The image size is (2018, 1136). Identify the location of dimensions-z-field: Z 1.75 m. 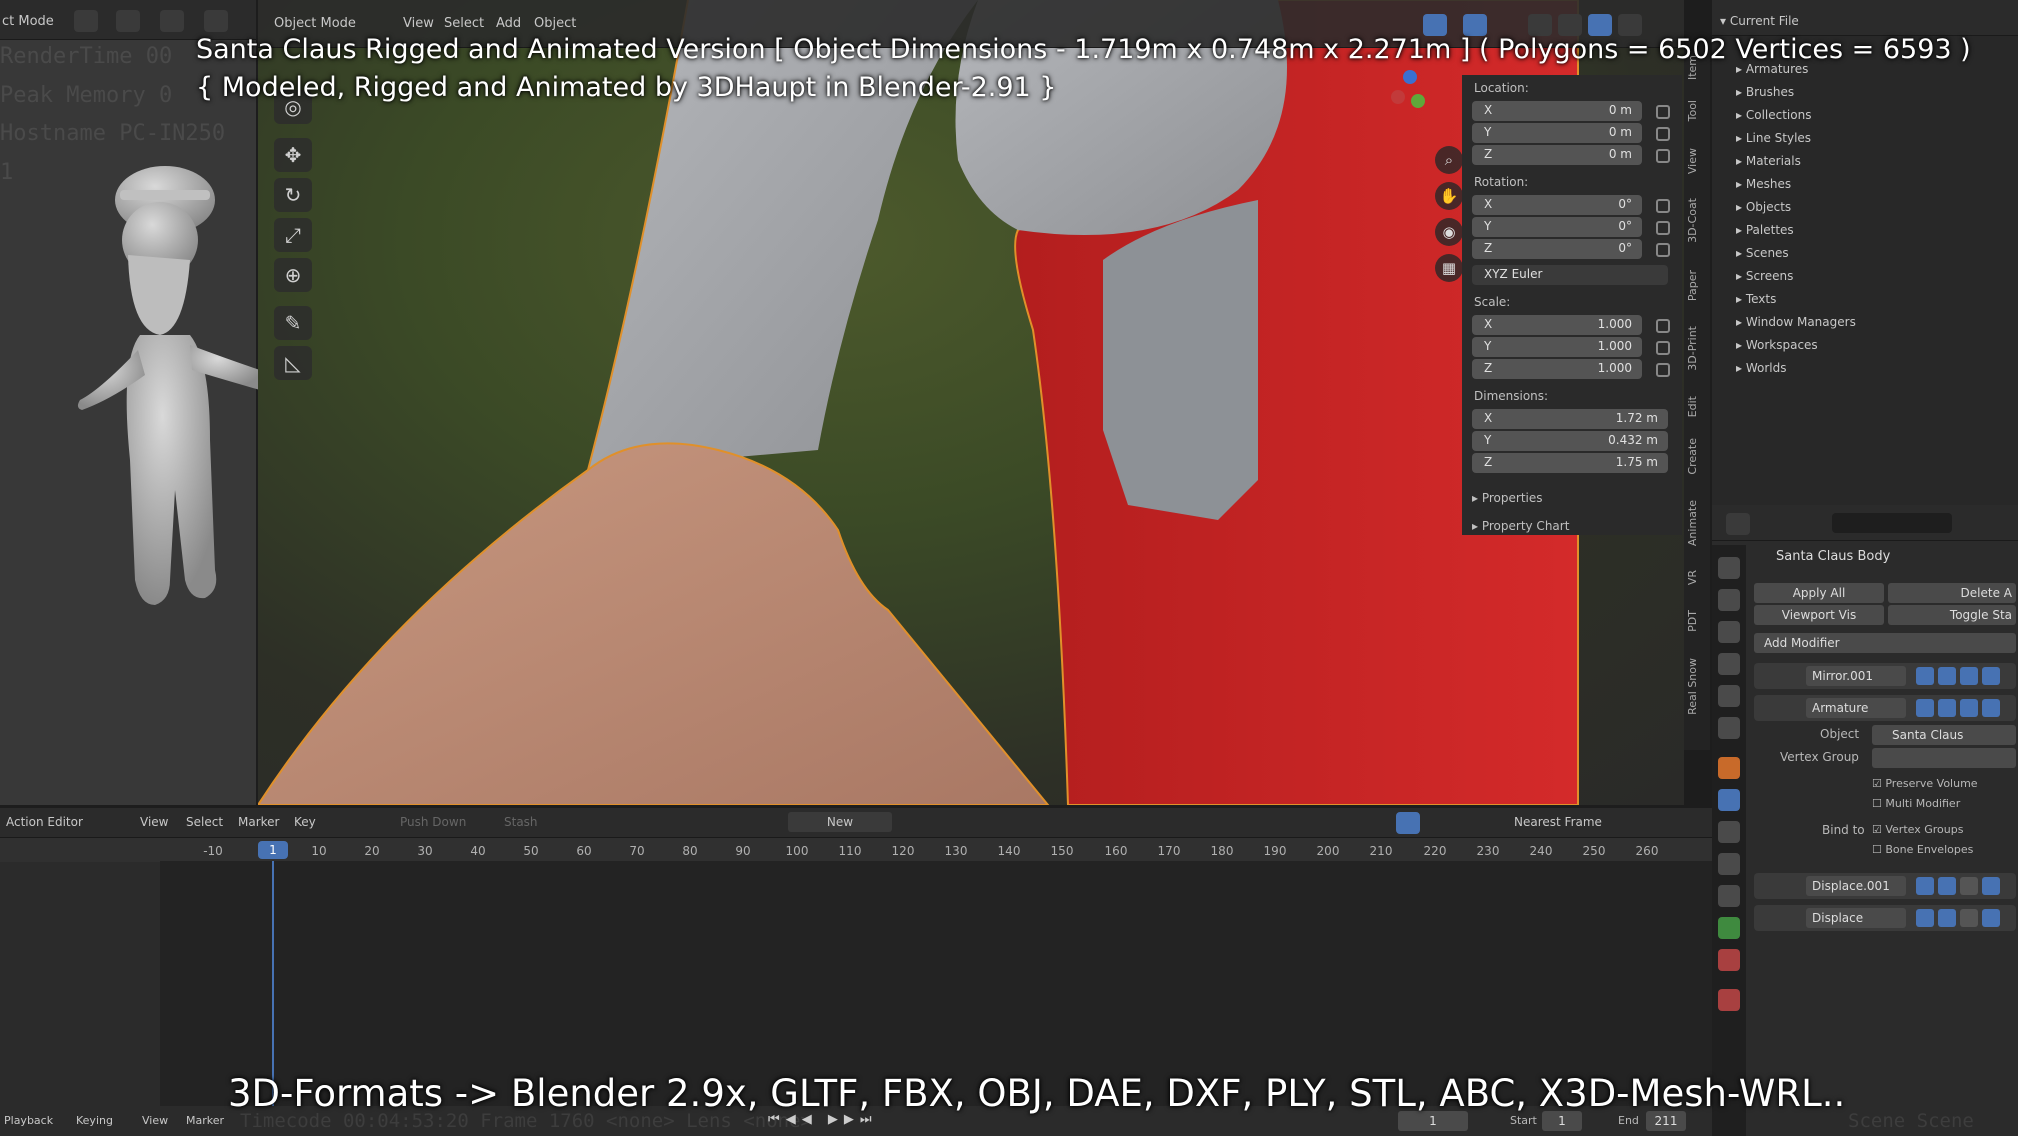
(1570, 463).